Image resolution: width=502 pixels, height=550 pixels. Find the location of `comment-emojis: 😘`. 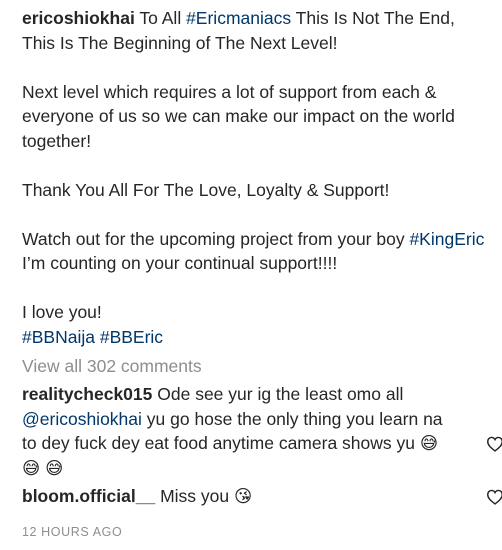

comment-emojis: 😘 is located at coordinates (243, 496).